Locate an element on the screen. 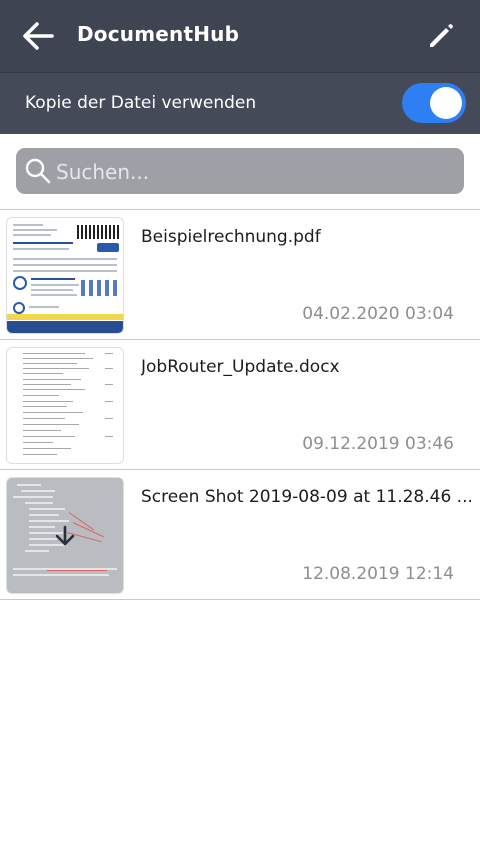  copy-file-toggle is located at coordinates (434, 103).